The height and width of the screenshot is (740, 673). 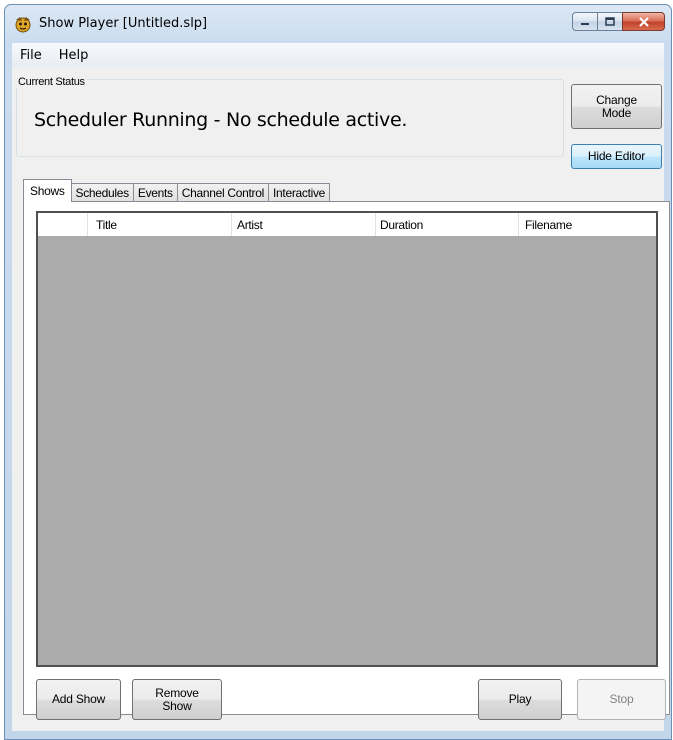 What do you see at coordinates (304, 224) in the screenshot?
I see `column-header-artist: Artist` at bounding box center [304, 224].